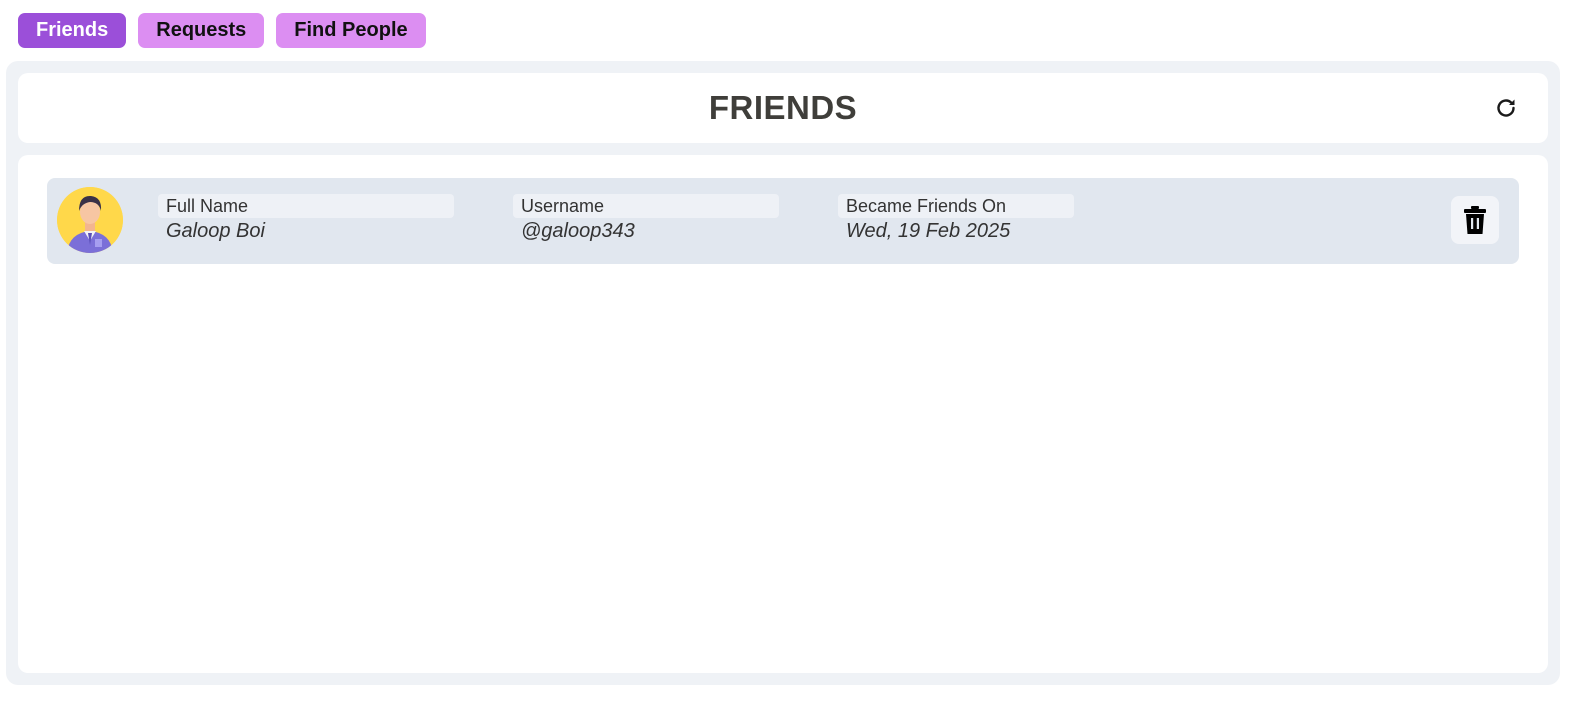  I want to click on trash-icon, so click(1475, 220).